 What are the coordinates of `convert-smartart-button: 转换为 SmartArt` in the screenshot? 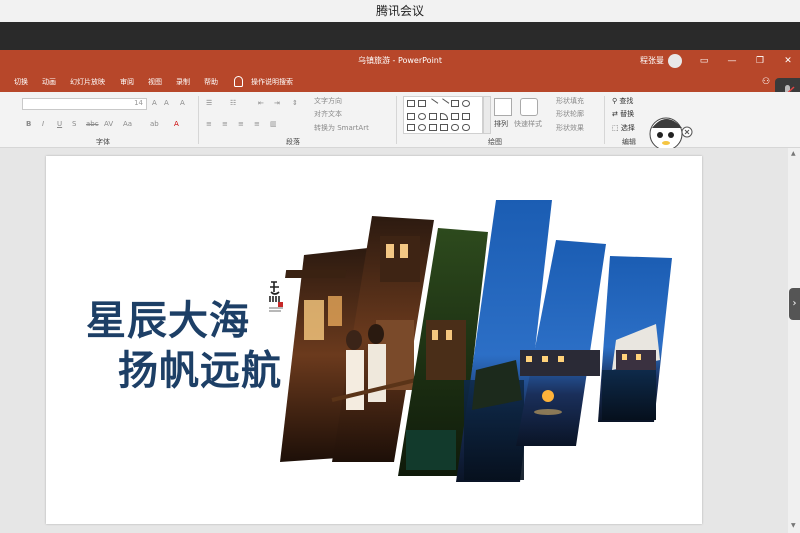 It's located at (341, 128).